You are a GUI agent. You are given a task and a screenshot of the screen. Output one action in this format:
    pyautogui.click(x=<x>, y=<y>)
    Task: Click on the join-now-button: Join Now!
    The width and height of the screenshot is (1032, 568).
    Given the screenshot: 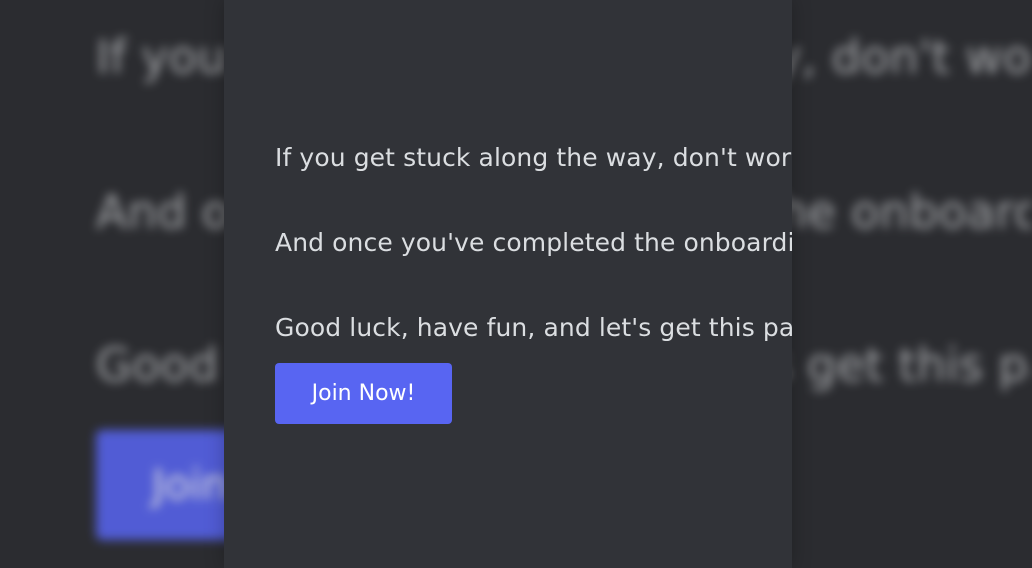 What is the action you would take?
    pyautogui.click(x=363, y=393)
    